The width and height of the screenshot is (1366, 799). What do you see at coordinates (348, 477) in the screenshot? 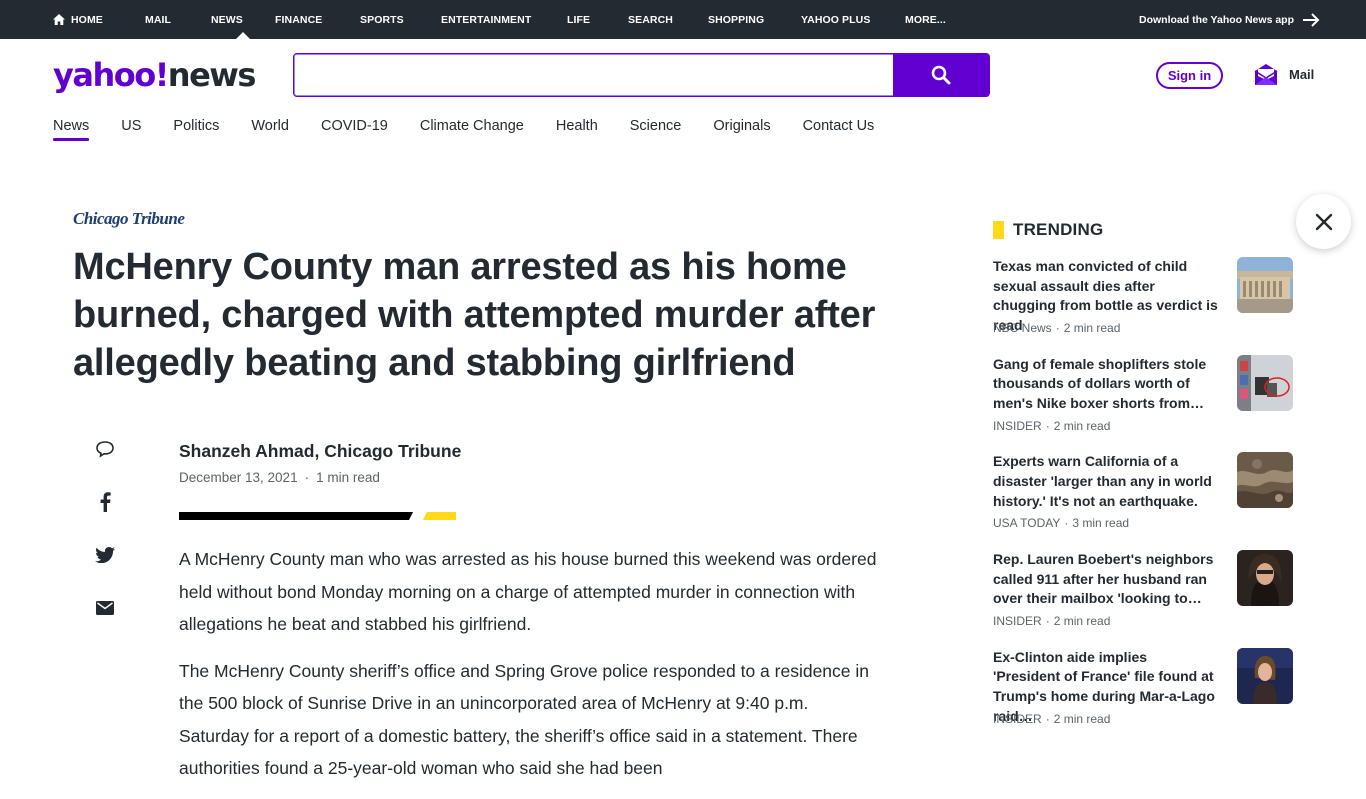
I see `article-read-time: 1 min read` at bounding box center [348, 477].